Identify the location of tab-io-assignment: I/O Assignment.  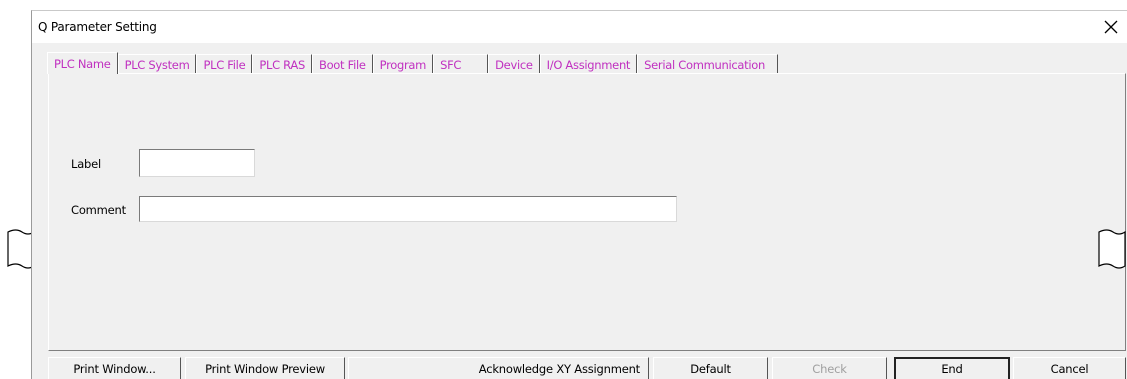
(588, 64).